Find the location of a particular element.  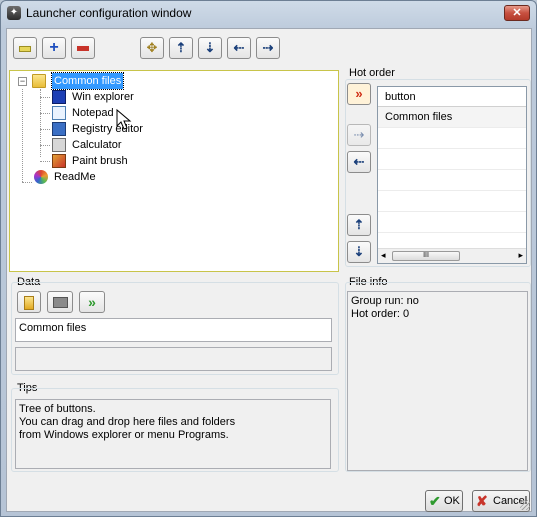

run-arrows-icon: » is located at coordinates (92, 302).